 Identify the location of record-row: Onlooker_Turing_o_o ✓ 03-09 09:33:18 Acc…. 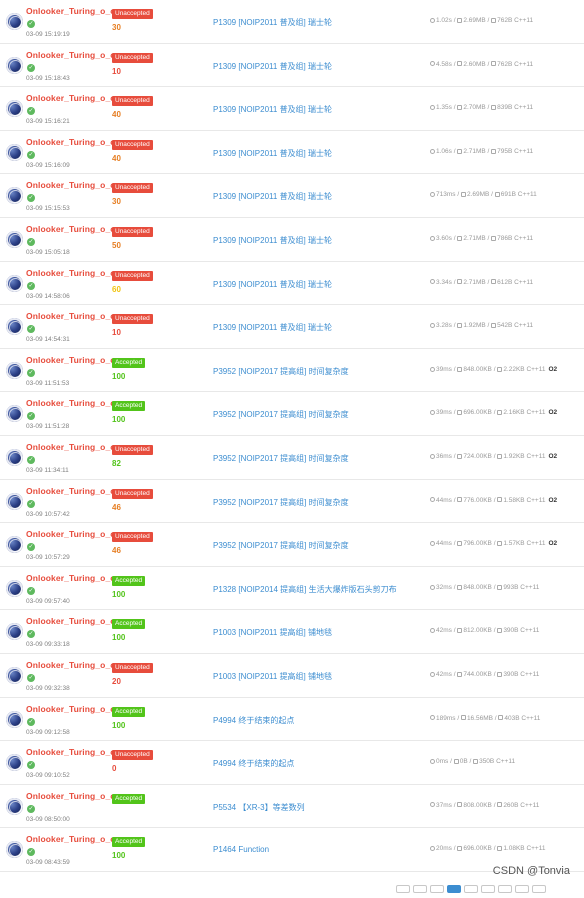
(292, 632).